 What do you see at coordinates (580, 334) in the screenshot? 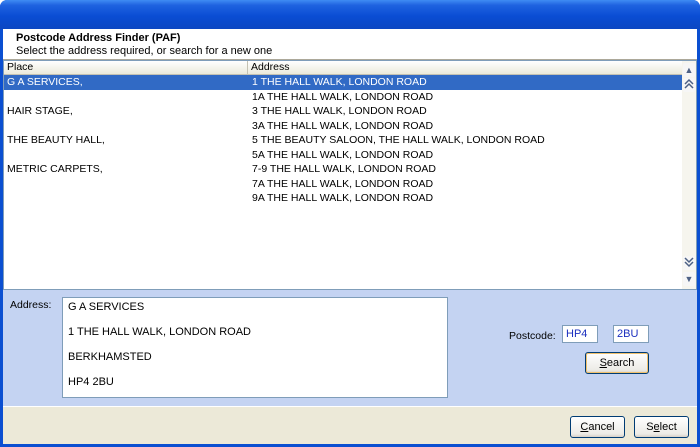
I see `postcode-outward-input: HP4` at bounding box center [580, 334].